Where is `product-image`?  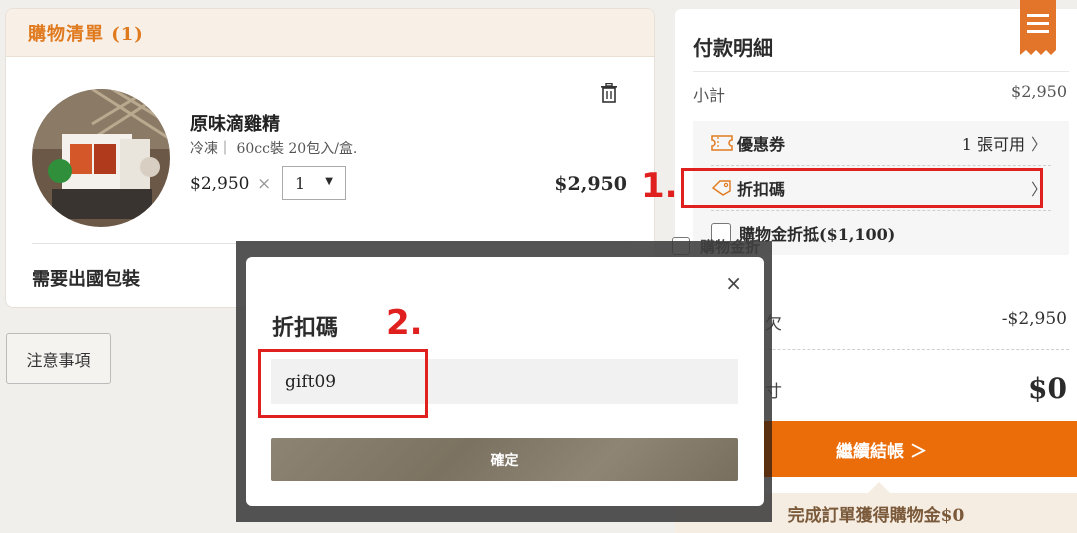 product-image is located at coordinates (101, 158).